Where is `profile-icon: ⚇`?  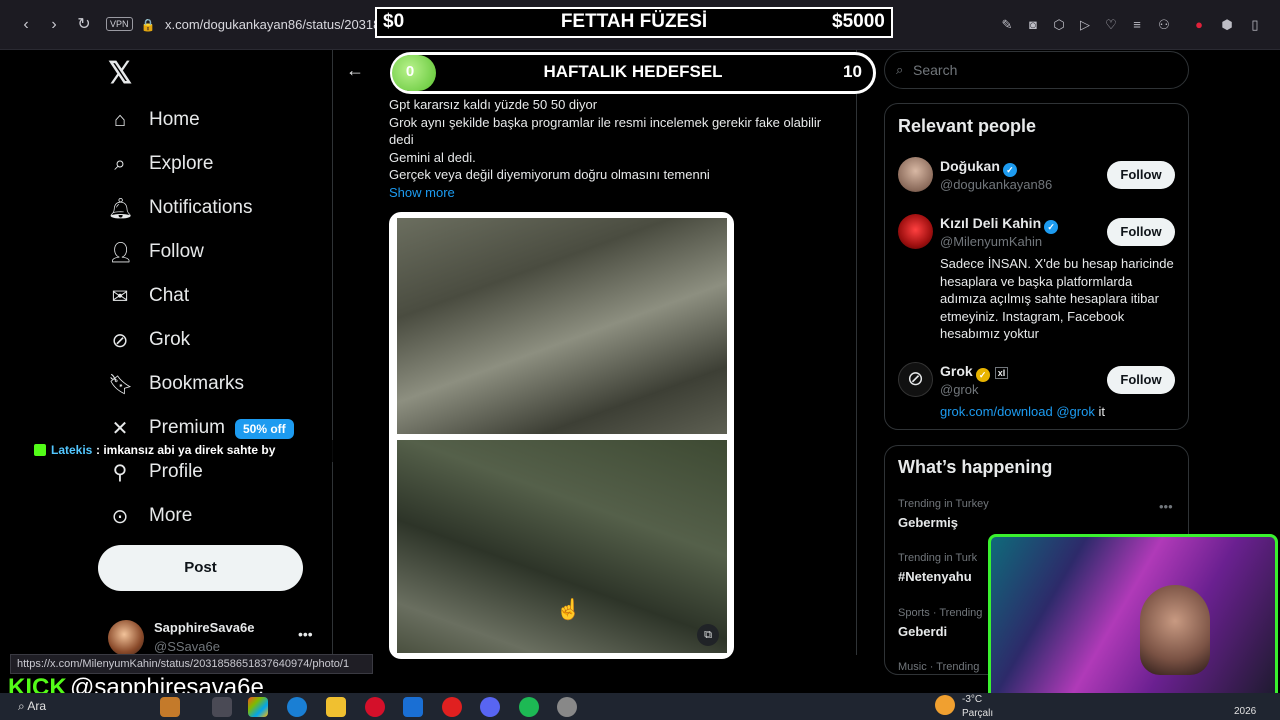 profile-icon: ⚇ is located at coordinates (1164, 25).